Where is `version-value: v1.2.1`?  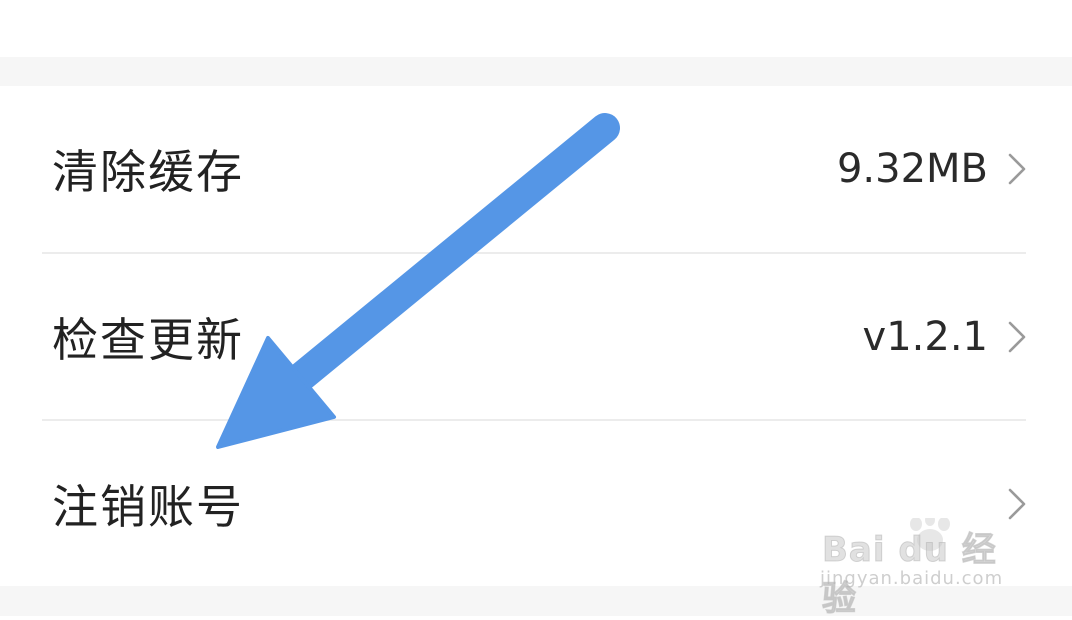 version-value: v1.2.1 is located at coordinates (925, 337).